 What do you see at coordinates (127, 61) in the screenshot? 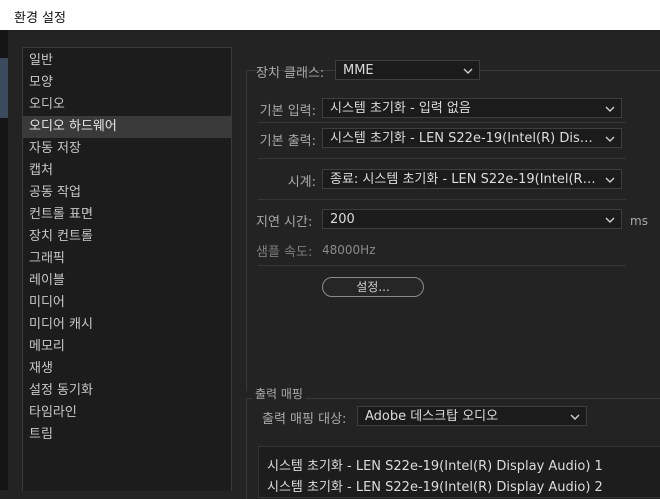
I see `sidebar-item: 일반` at bounding box center [127, 61].